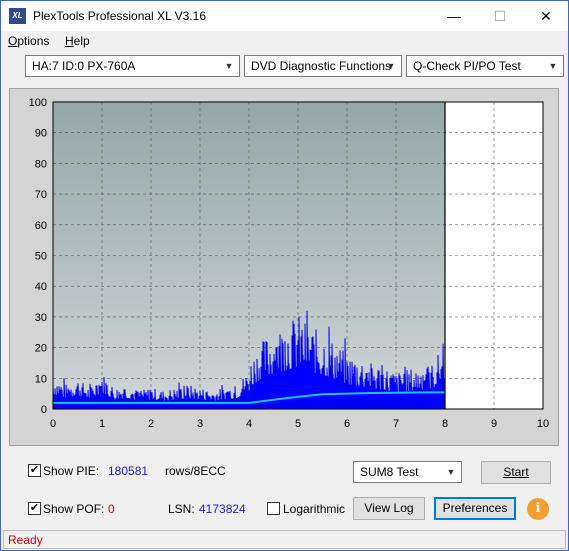  I want to click on y-tick-label: 80, so click(41, 164).